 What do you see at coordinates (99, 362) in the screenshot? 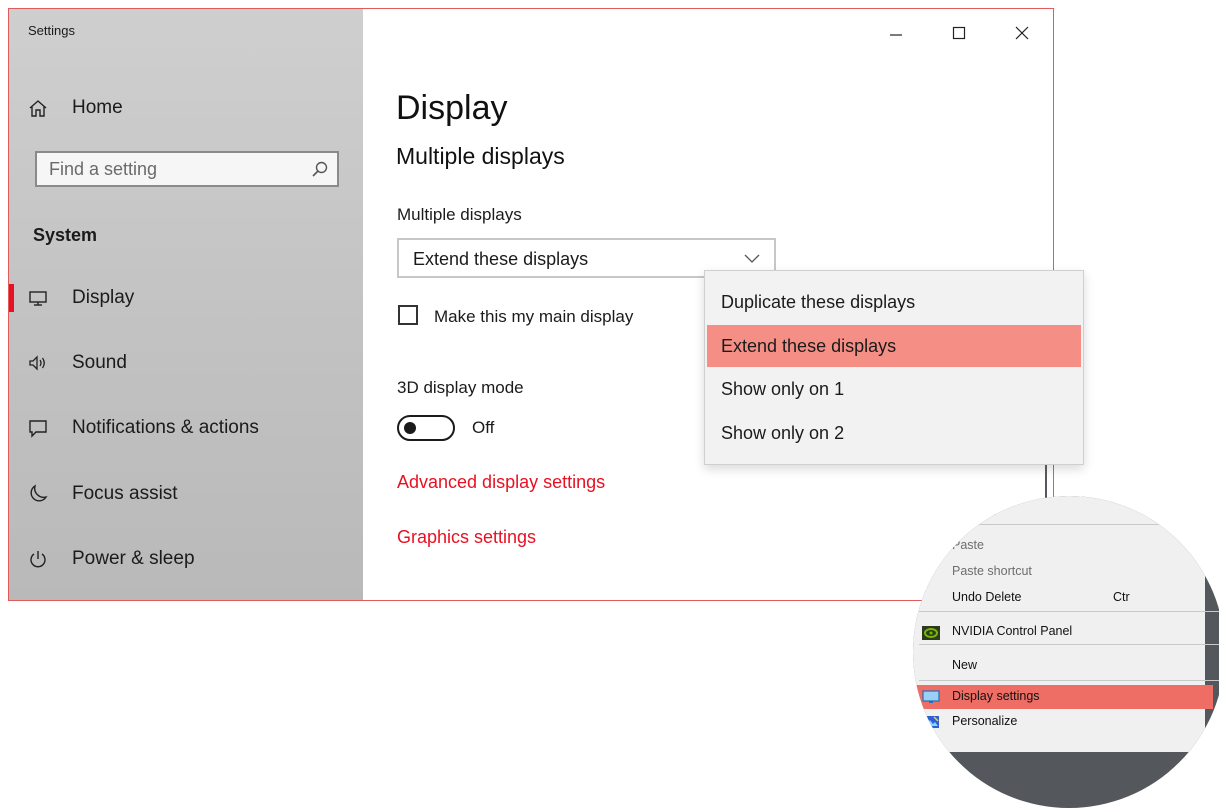
I see `sidebar-item-label: Sound` at bounding box center [99, 362].